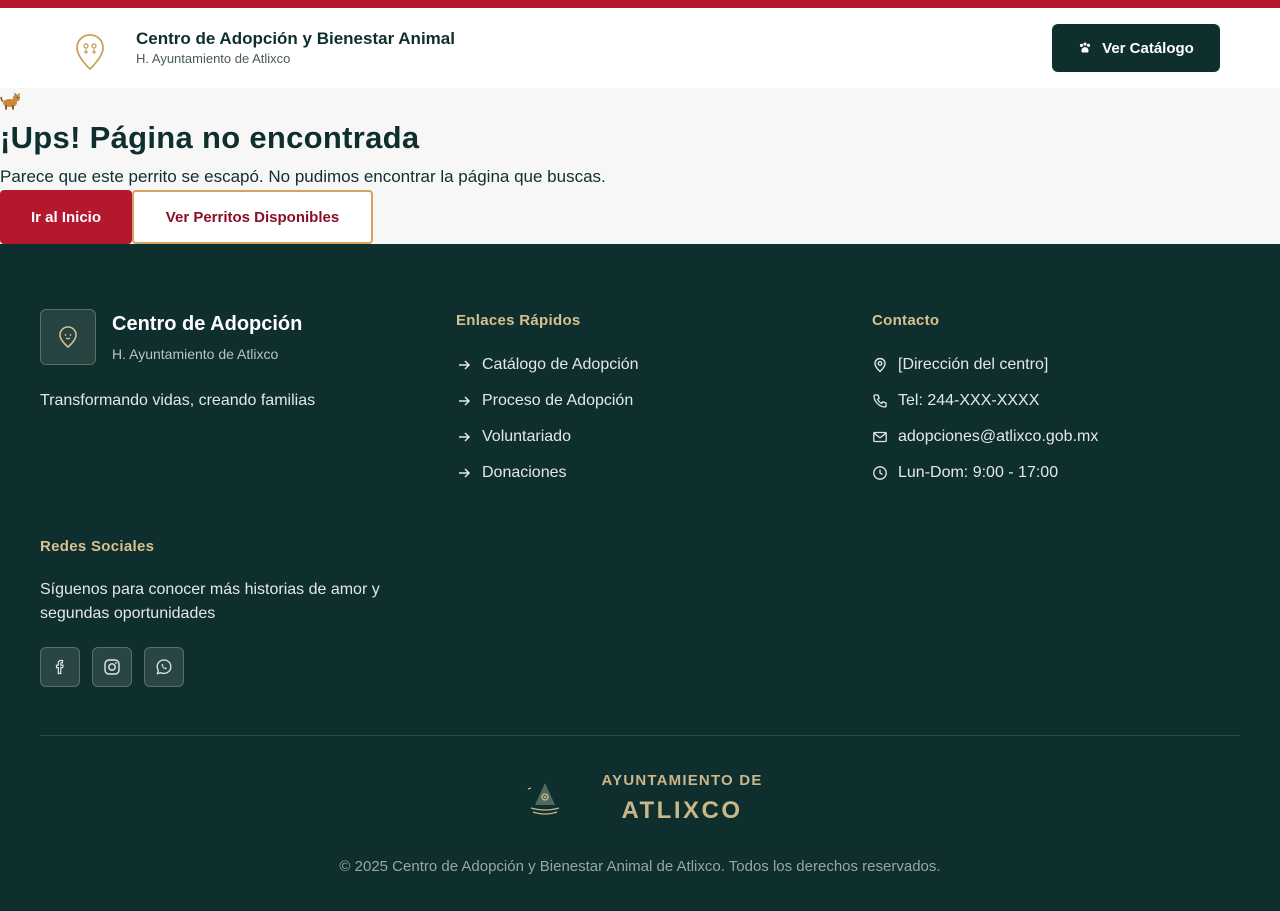  I want to click on link-adoption-process: Proceso de Adopción, so click(544, 401).